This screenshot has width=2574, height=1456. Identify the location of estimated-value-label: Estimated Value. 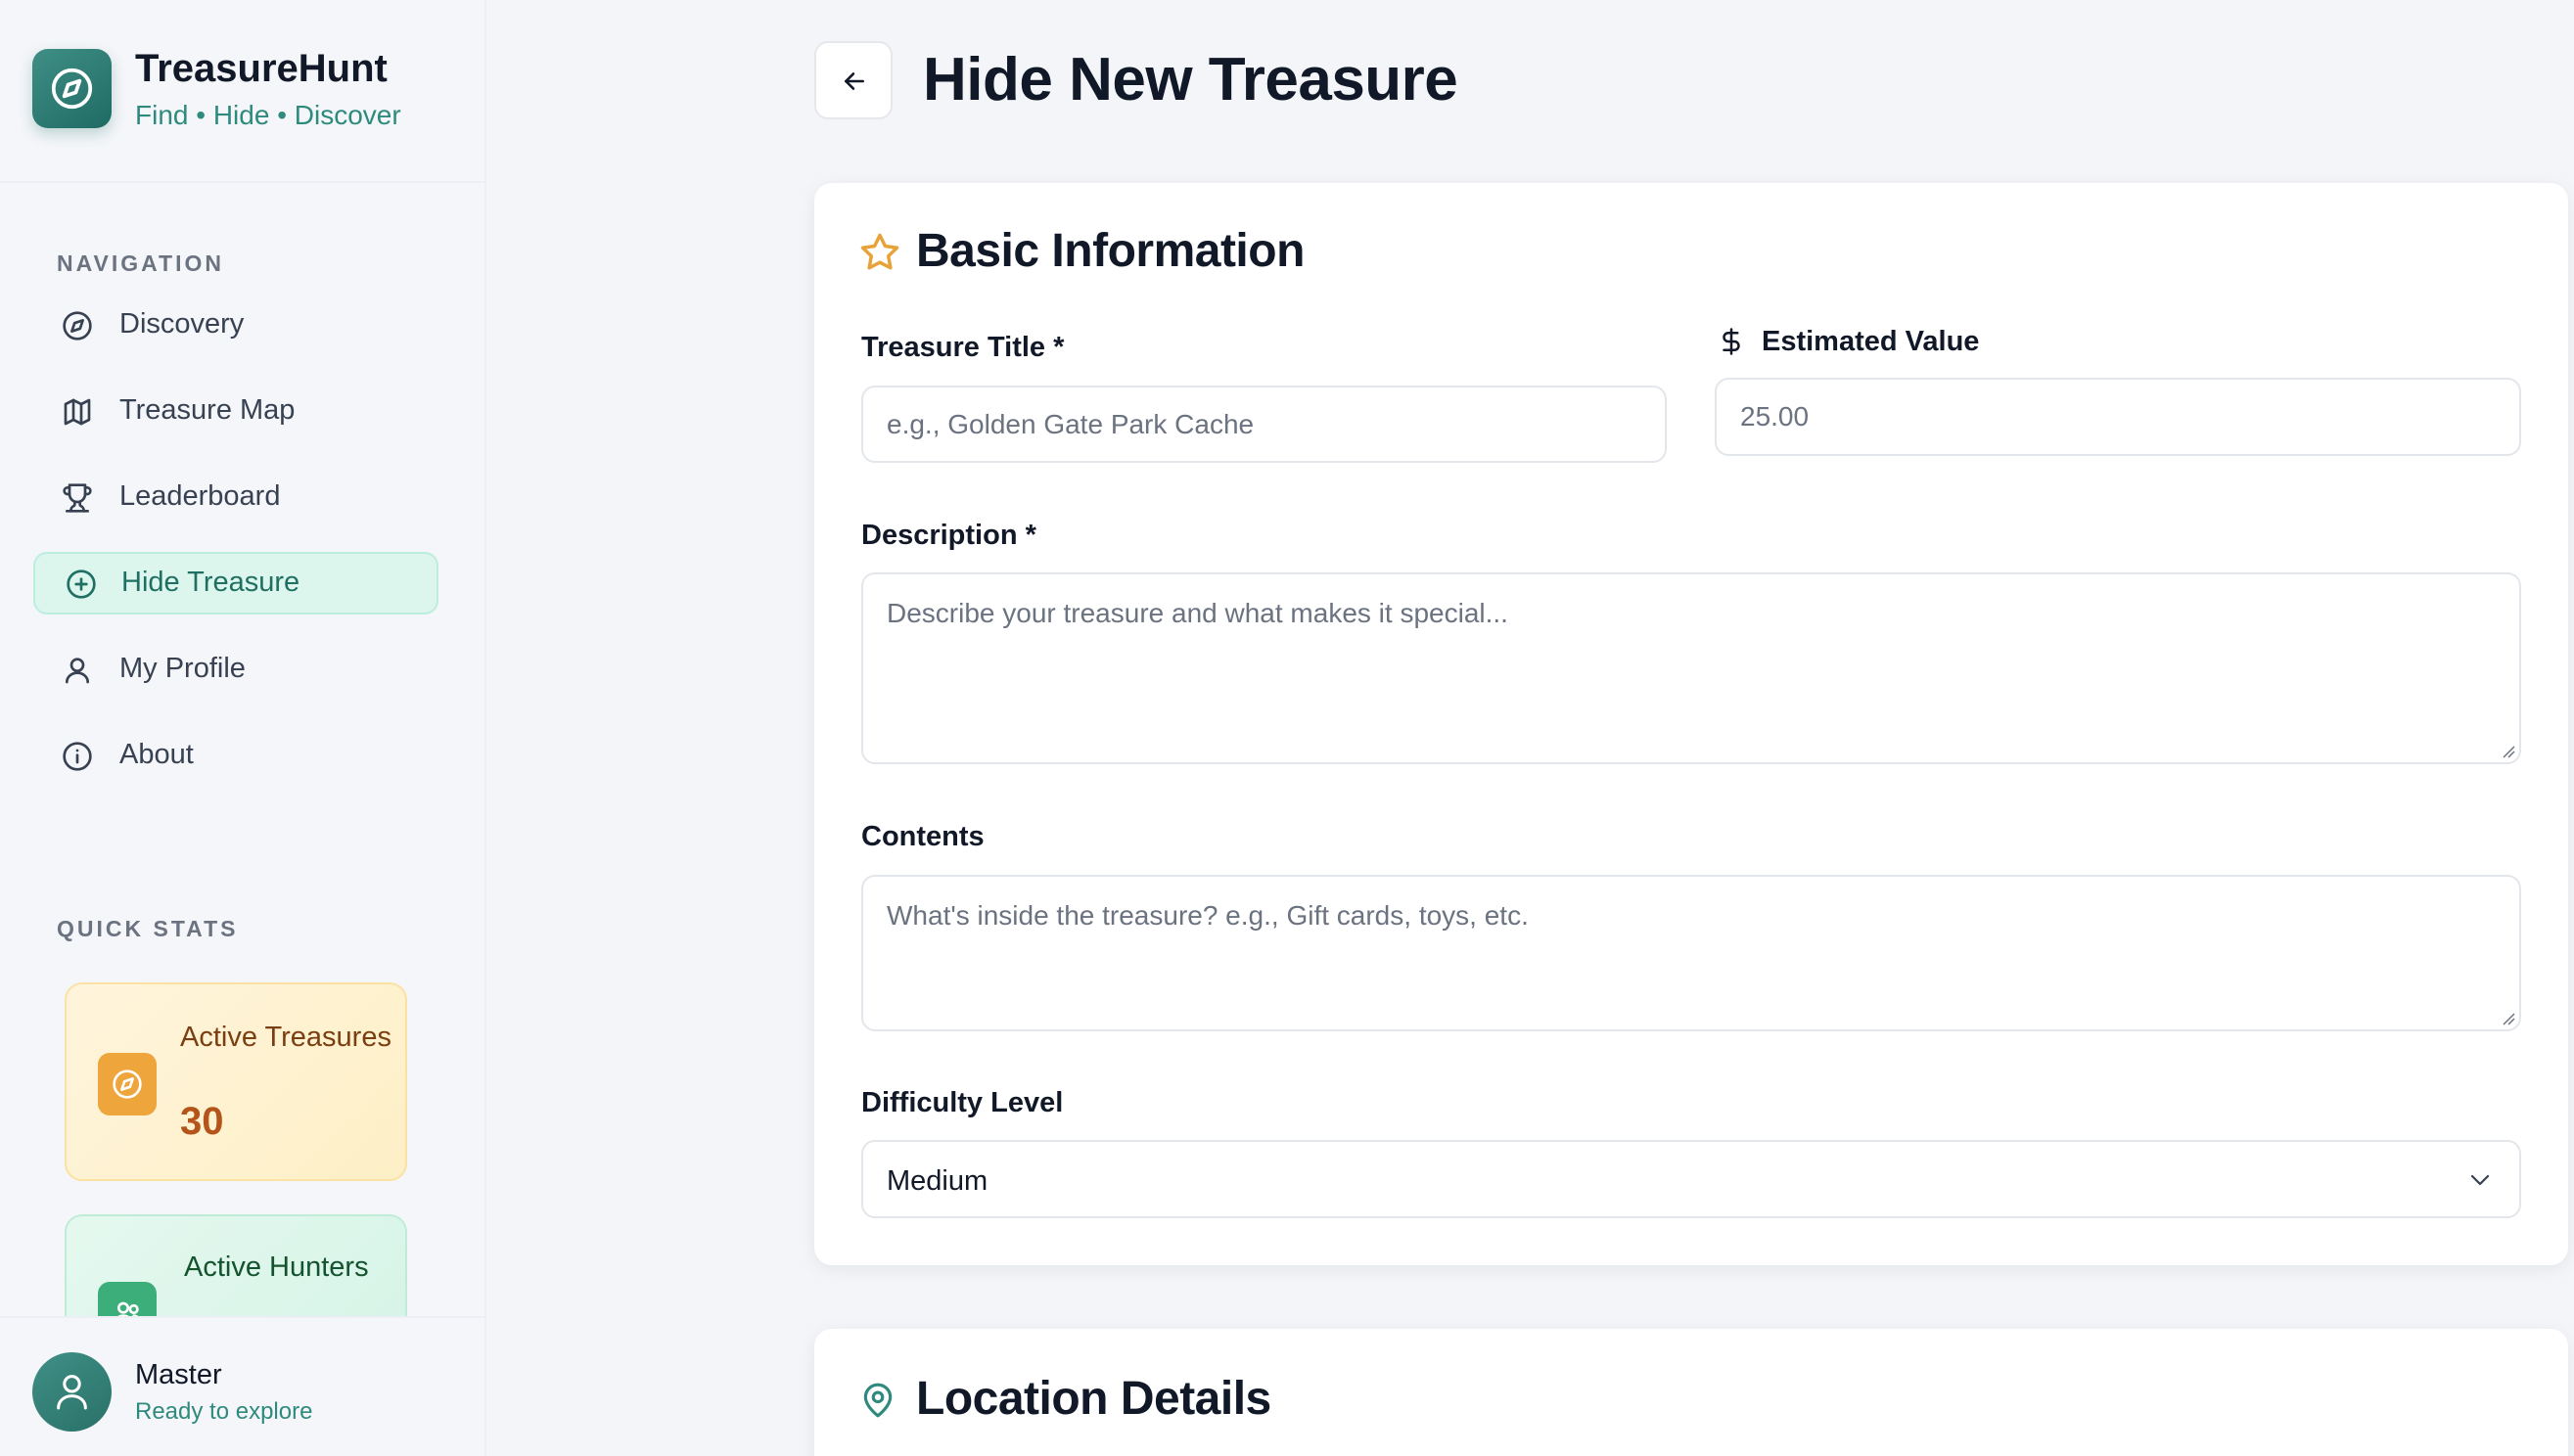
(1871, 341).